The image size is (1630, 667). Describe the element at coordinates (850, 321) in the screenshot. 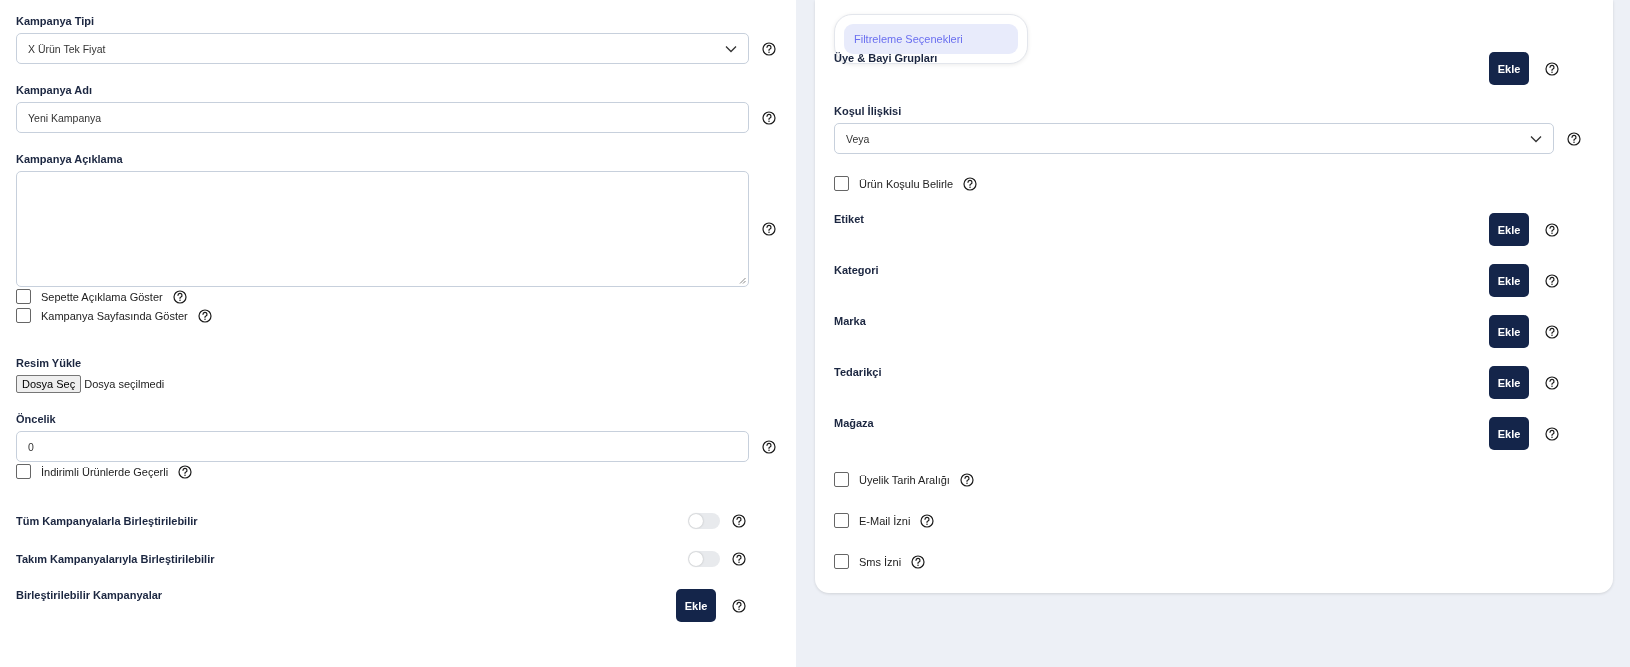

I see `field-label: Marka` at that location.